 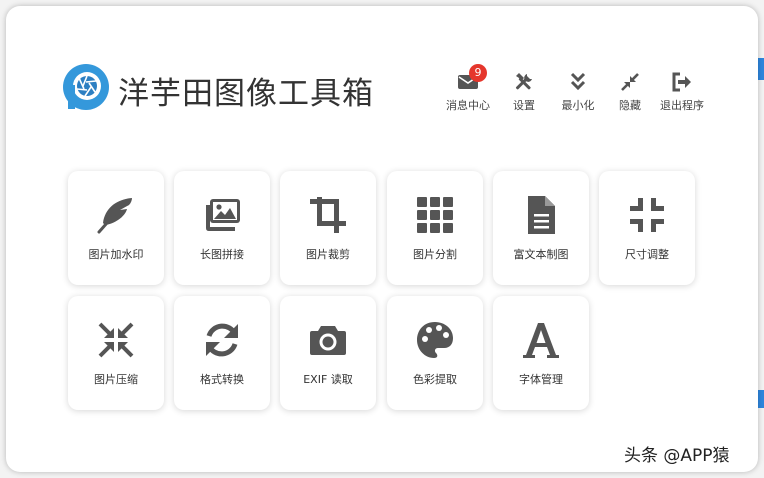 What do you see at coordinates (223, 215) in the screenshot?
I see `images-icon` at bounding box center [223, 215].